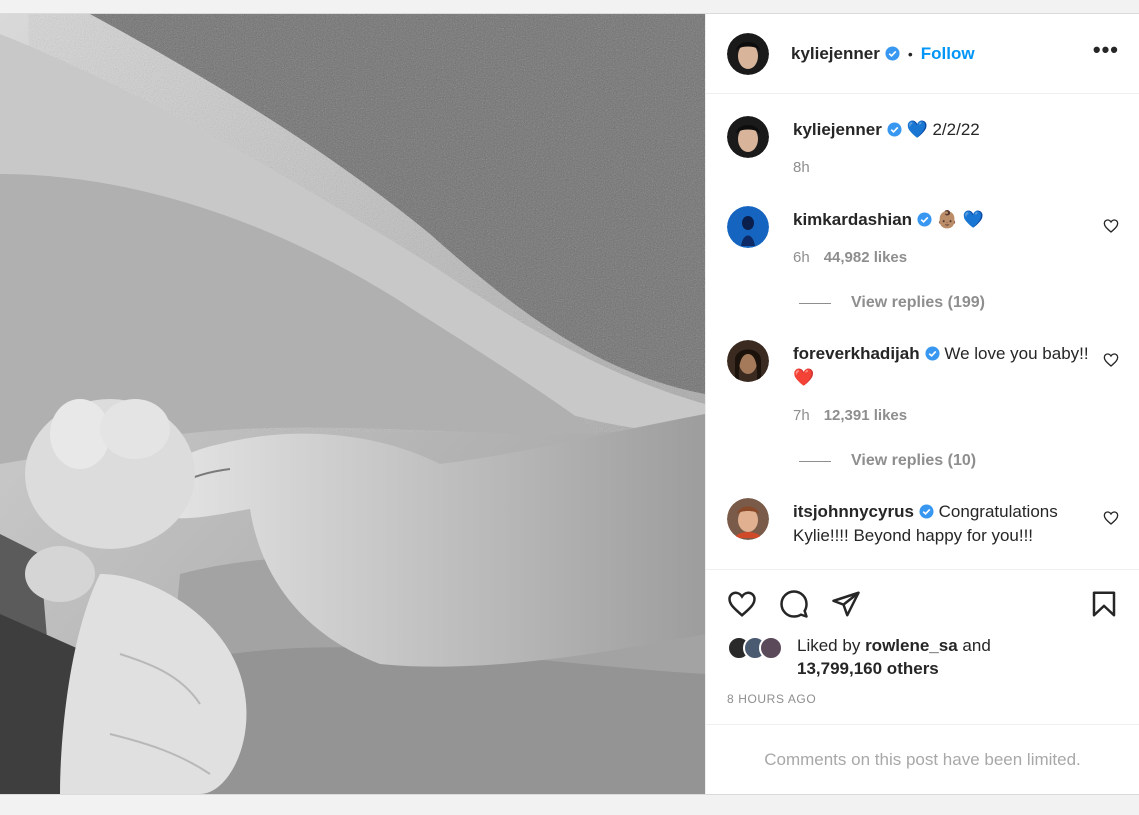  Describe the element at coordinates (801, 167) in the screenshot. I see `caption-time: 8h` at that location.